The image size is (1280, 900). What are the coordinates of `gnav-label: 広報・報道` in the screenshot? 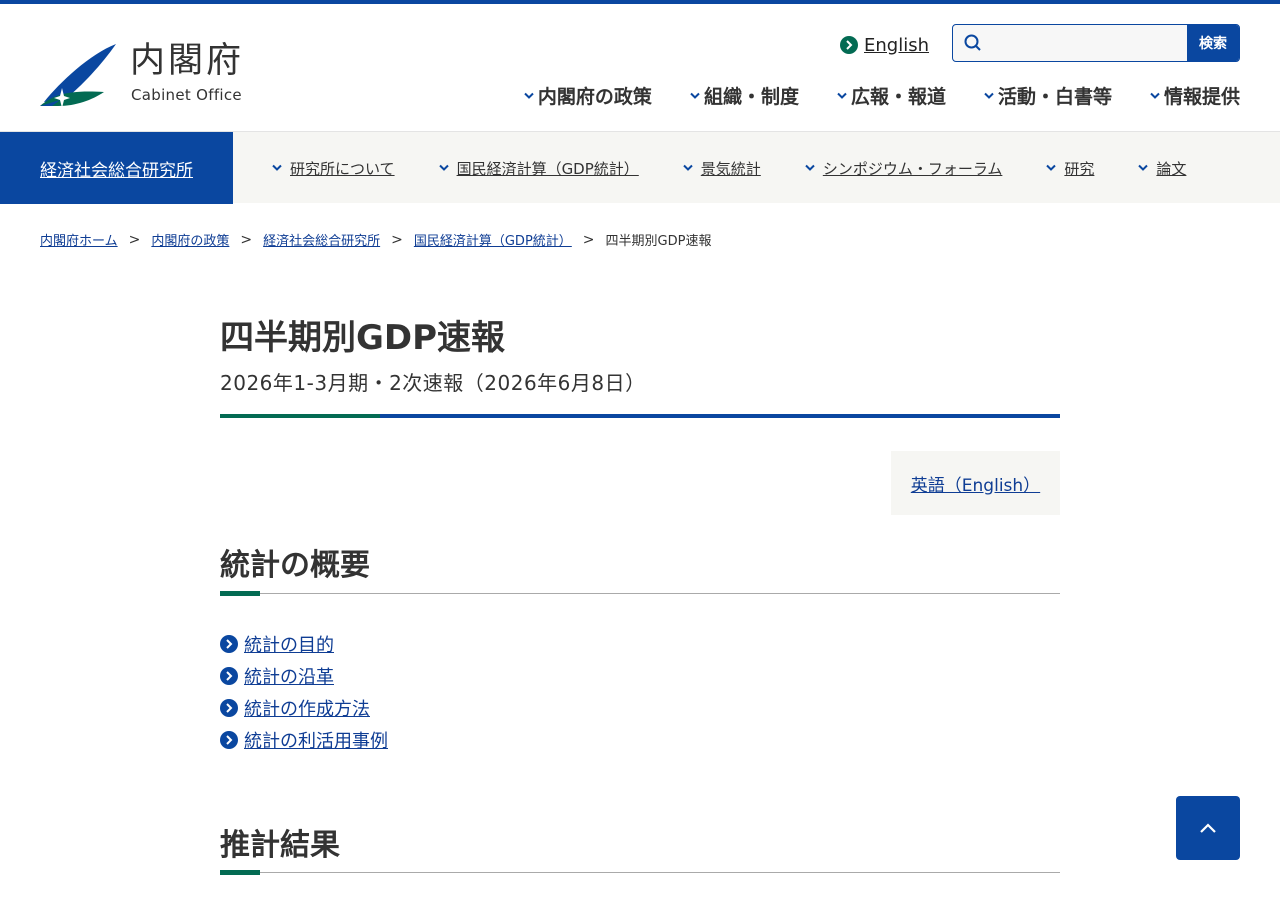 It's located at (898, 97).